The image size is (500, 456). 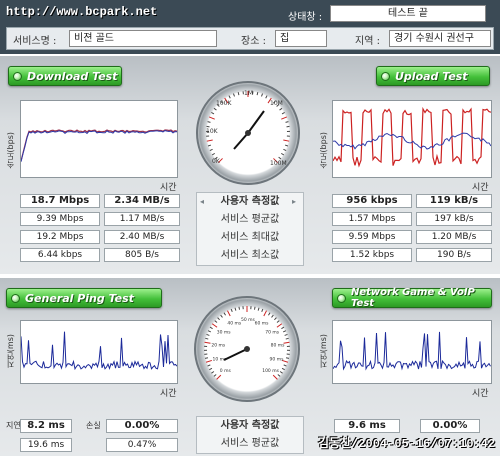 What do you see at coordinates (168, 188) in the screenshot?
I see `download-time-label: 시간` at bounding box center [168, 188].